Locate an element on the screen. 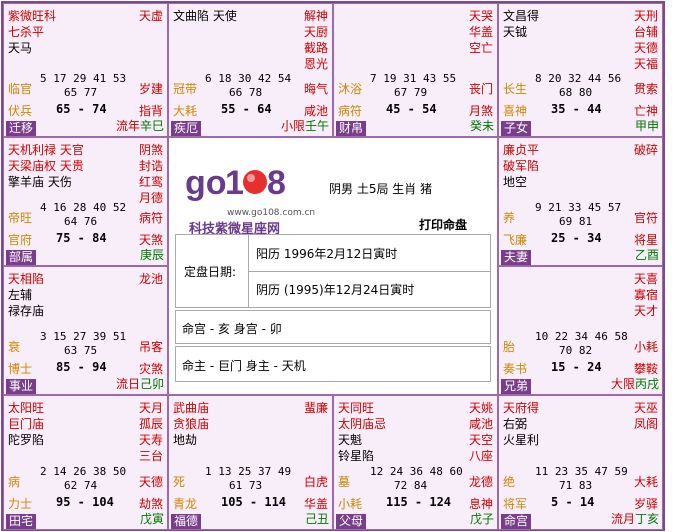  minor-star-label: 天德 is located at coordinates (645, 48).